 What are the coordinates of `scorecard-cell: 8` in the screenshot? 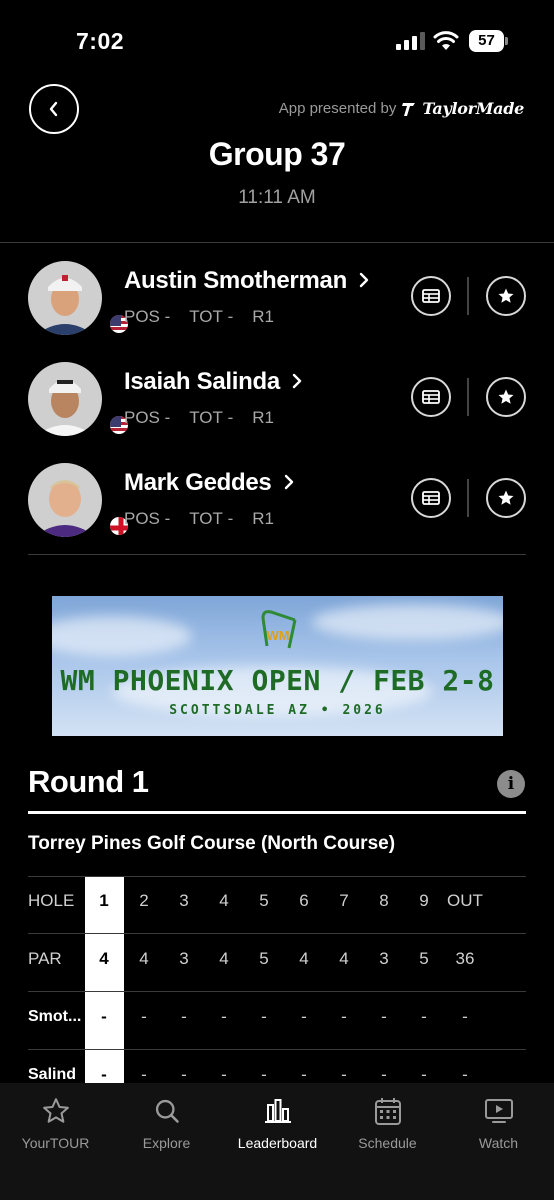 It's located at (384, 900).